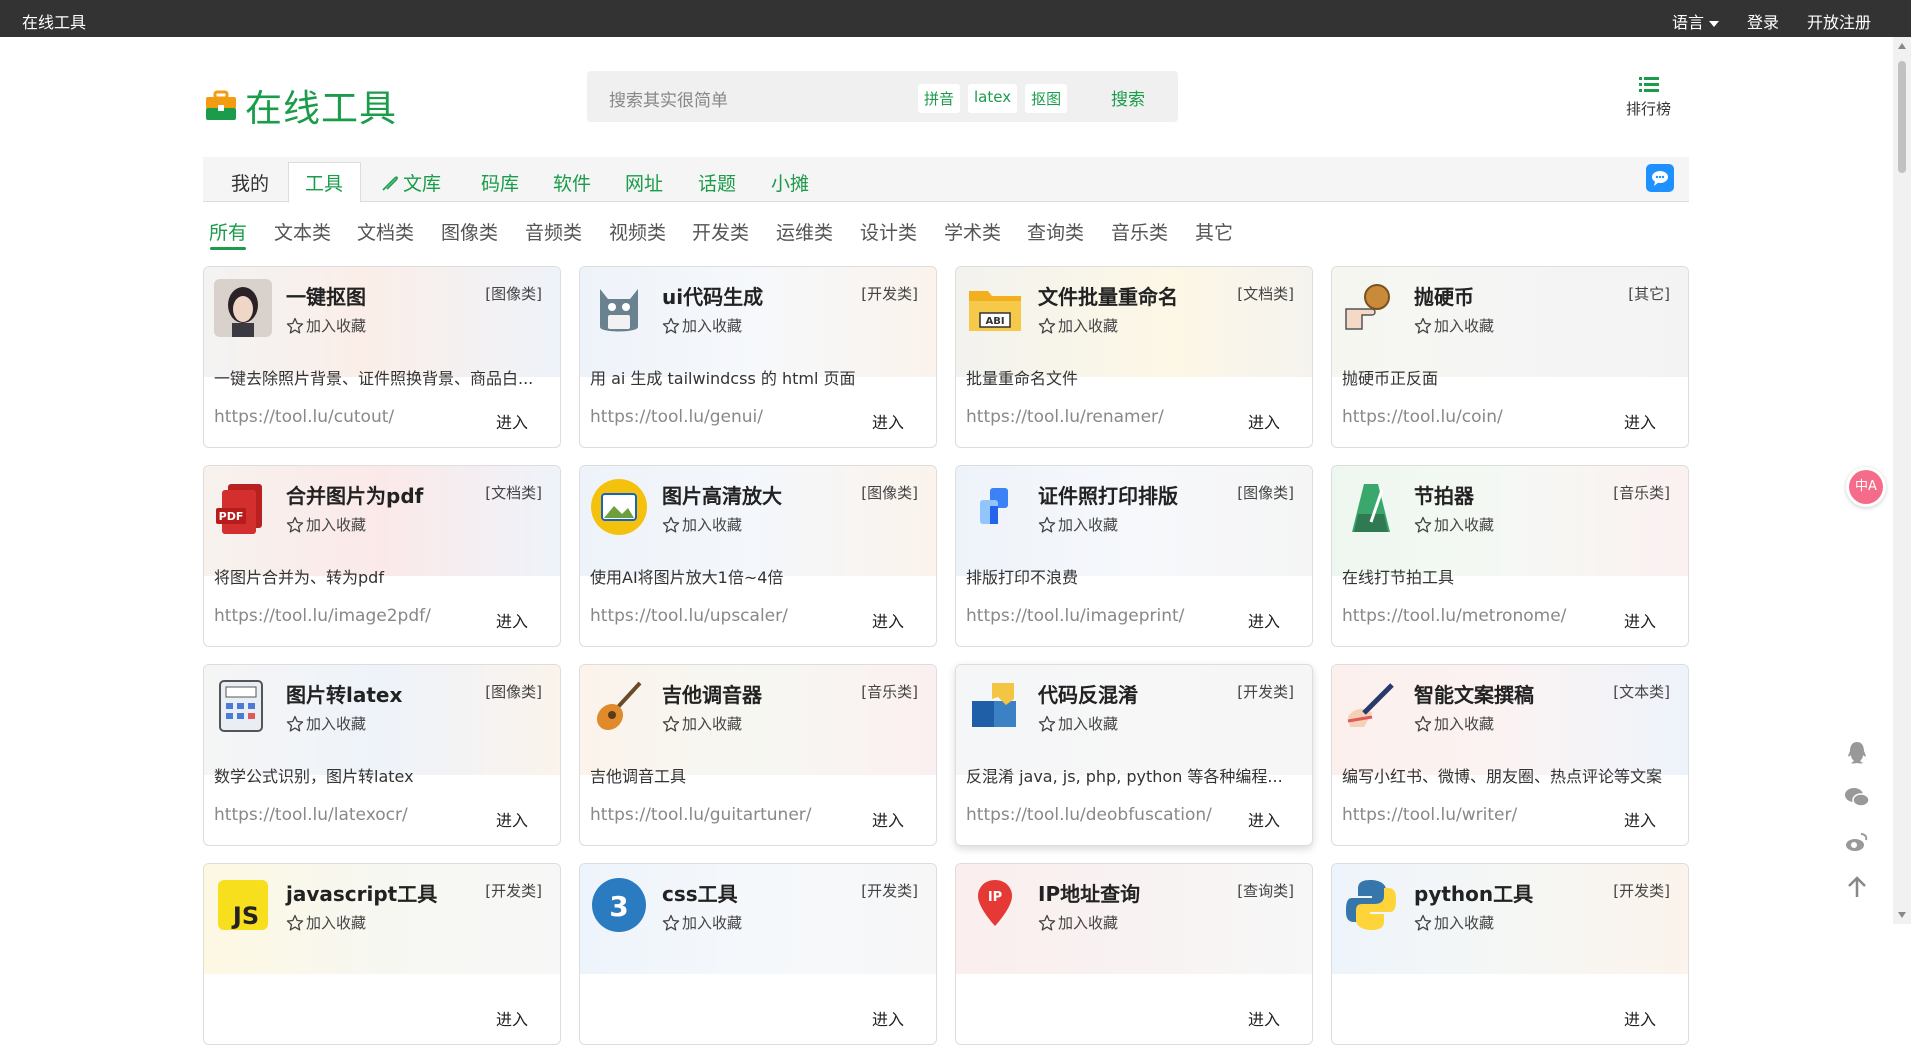  What do you see at coordinates (354, 494) in the screenshot?
I see `card-title: 合并图片为pdf` at bounding box center [354, 494].